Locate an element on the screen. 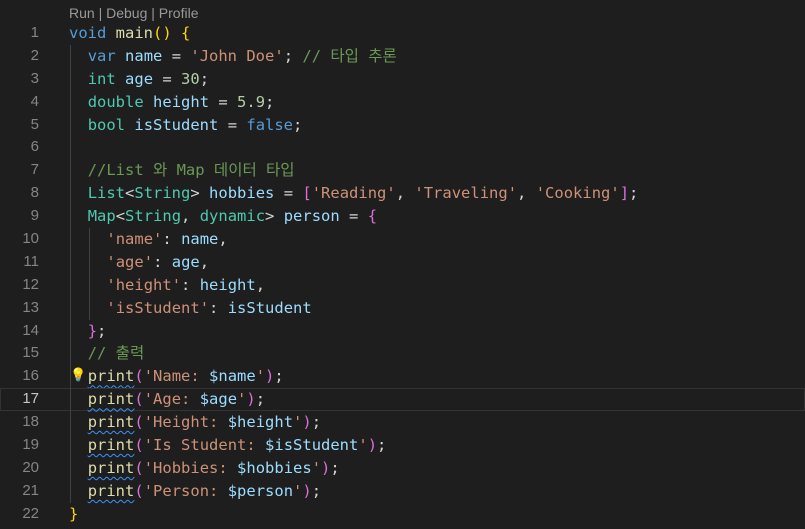  code-token: < is located at coordinates (120, 216).